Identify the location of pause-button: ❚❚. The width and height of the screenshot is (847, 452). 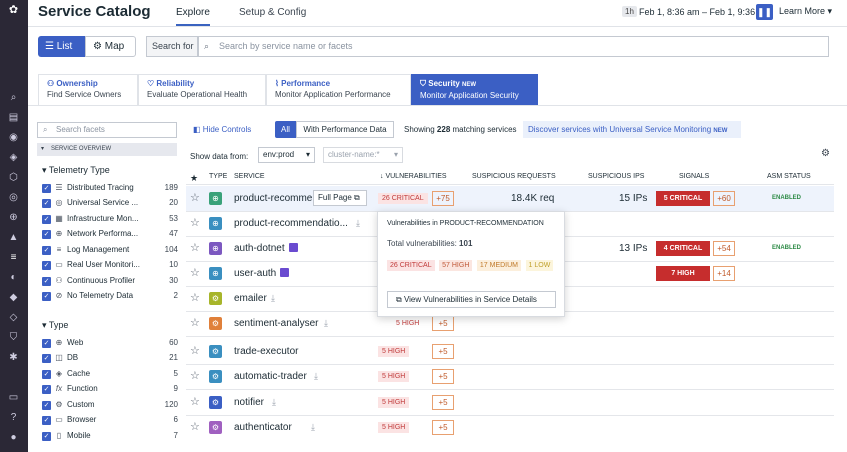
(764, 12).